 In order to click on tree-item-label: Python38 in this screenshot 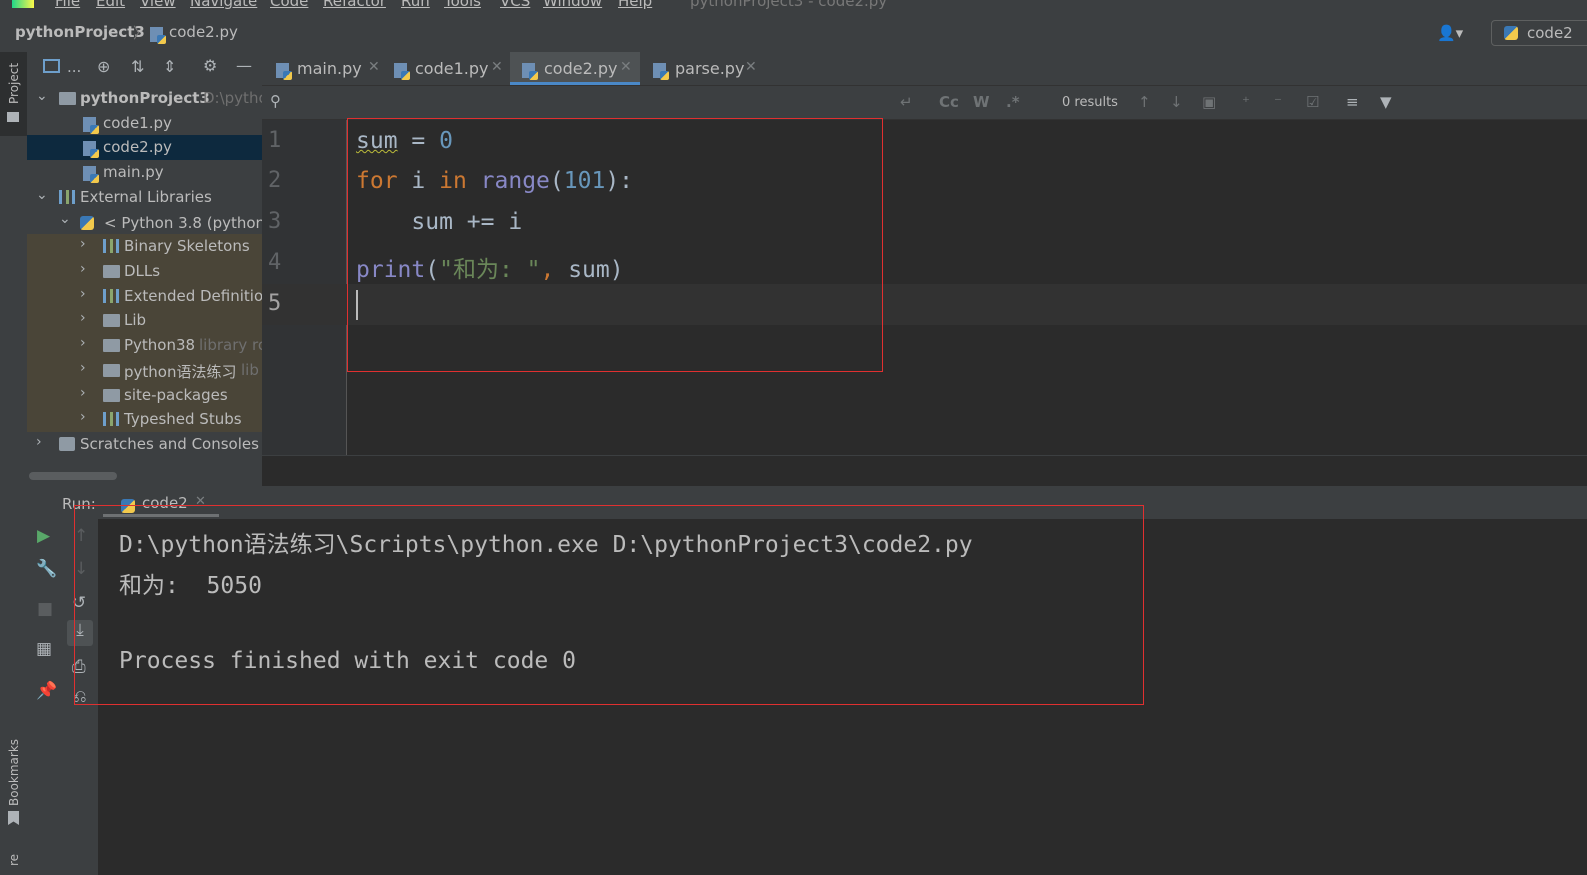, I will do `click(160, 345)`.